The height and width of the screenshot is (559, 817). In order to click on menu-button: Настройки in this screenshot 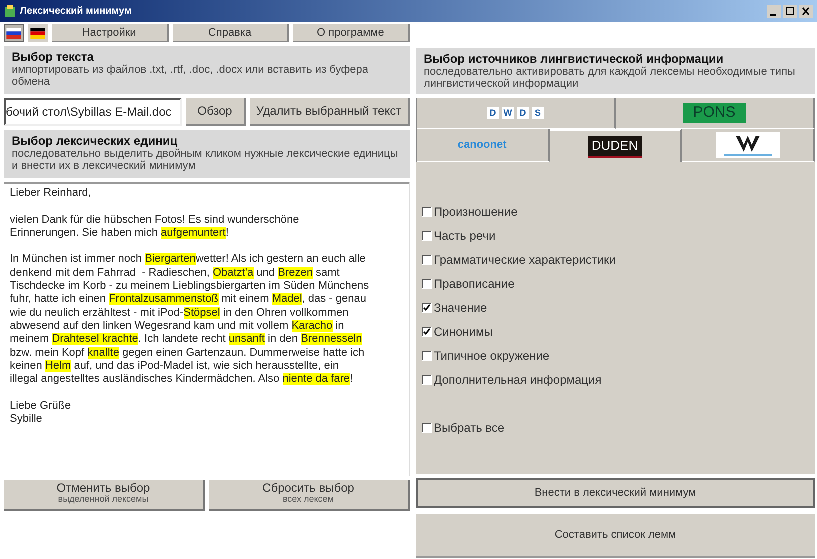, I will do `click(110, 33)`.